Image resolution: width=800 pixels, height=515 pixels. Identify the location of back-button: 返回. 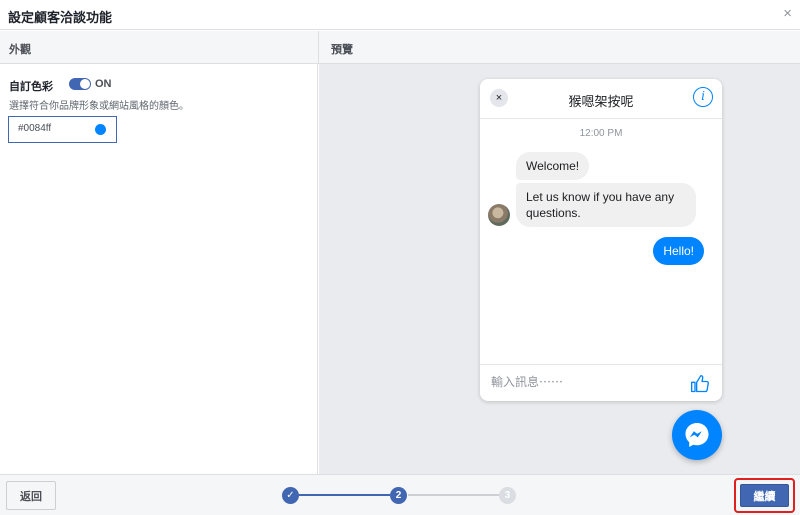
(31, 495).